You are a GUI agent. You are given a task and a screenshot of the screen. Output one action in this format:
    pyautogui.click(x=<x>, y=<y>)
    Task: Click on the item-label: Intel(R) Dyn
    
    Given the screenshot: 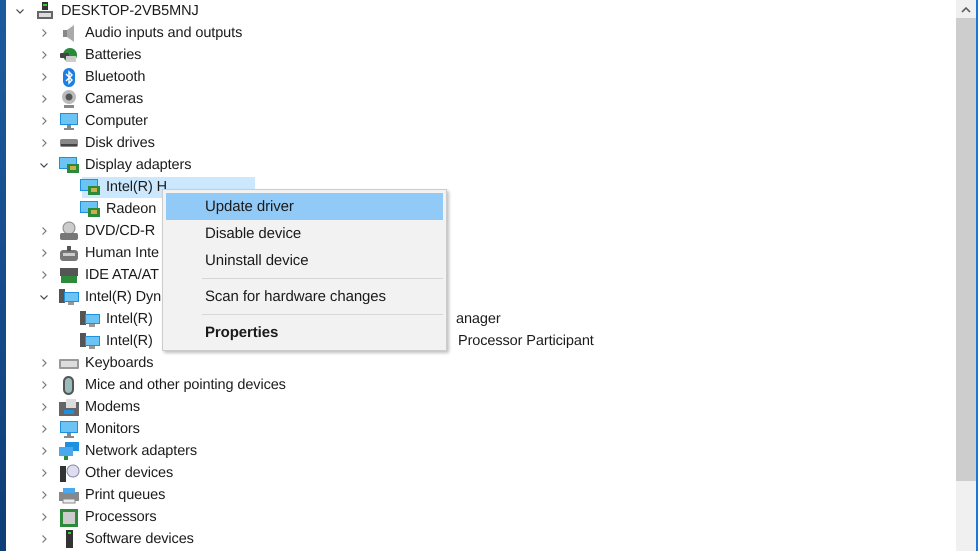 What is the action you would take?
    pyautogui.click(x=123, y=297)
    